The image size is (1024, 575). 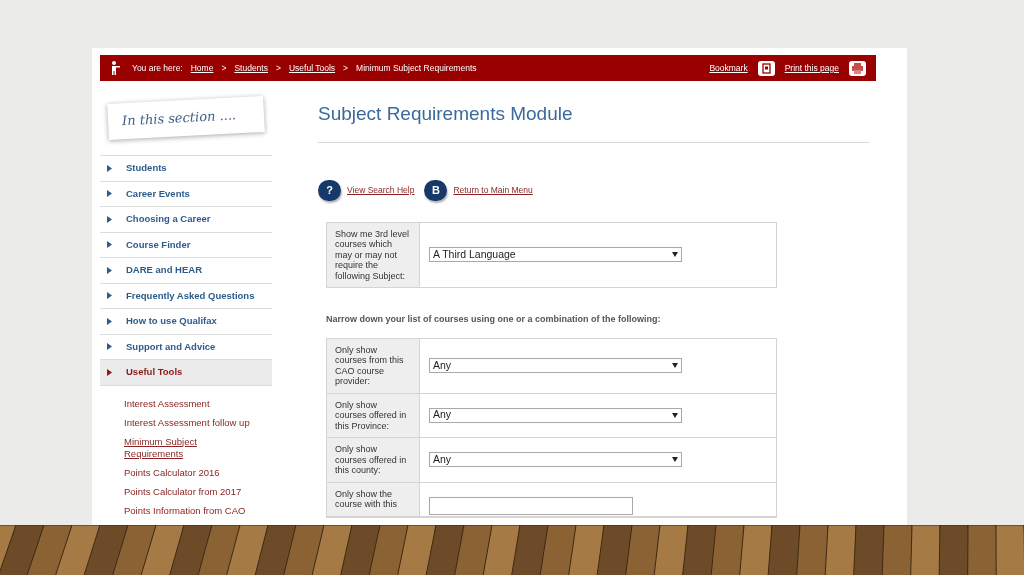 What do you see at coordinates (857, 68) in the screenshot?
I see `printer-icon` at bounding box center [857, 68].